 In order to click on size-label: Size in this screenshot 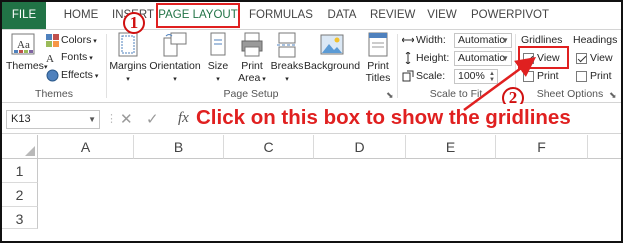, I will do `click(218, 66)`.